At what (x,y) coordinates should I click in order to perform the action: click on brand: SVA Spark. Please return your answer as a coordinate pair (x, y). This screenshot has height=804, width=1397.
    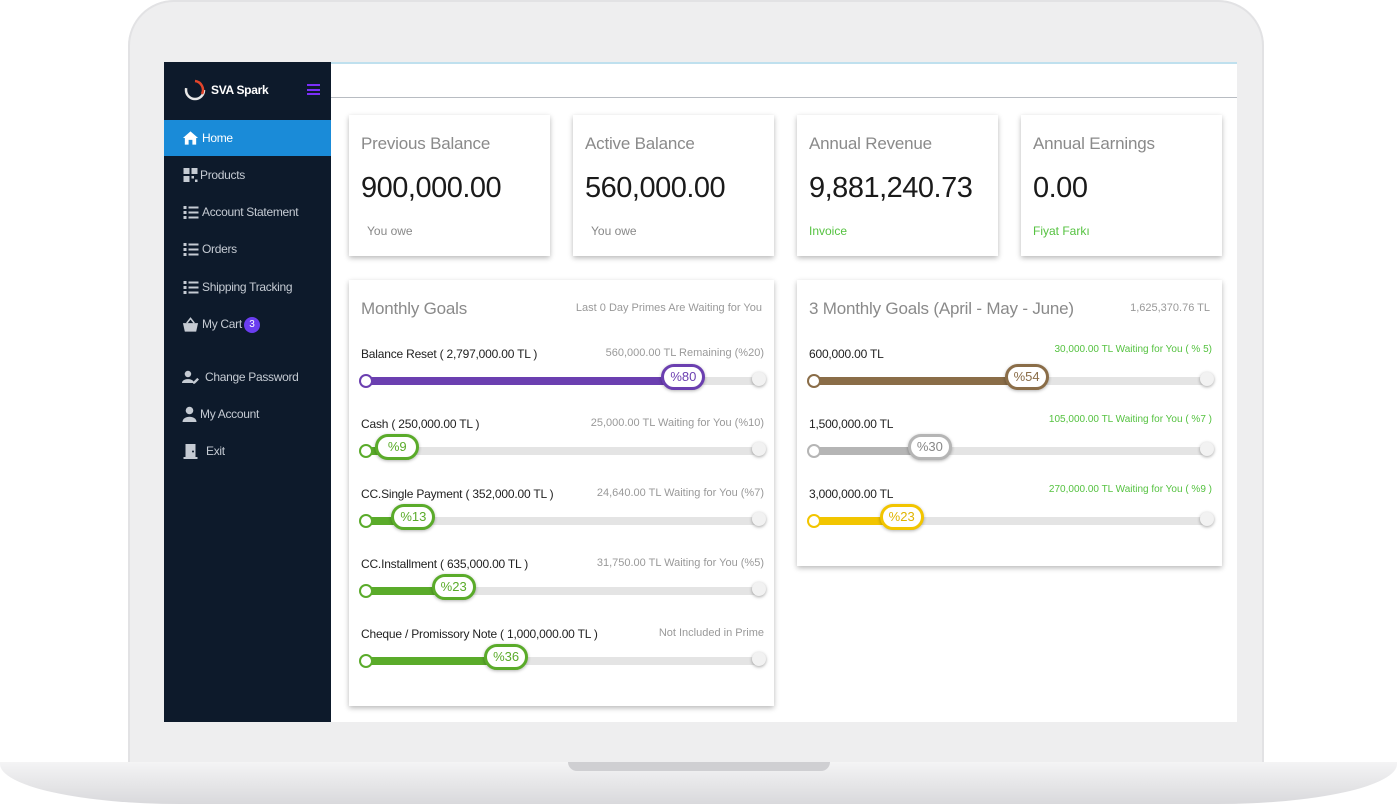
    Looking at the image, I should click on (247, 90).